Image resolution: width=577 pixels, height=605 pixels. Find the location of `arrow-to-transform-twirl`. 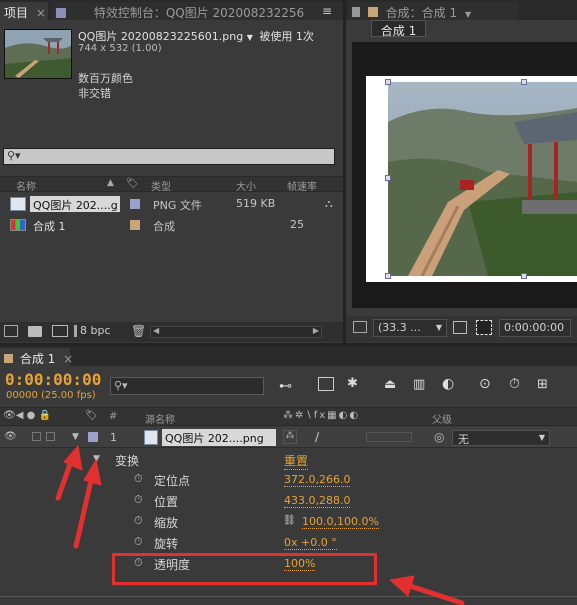

arrow-to-transform-twirl is located at coordinates (84, 509).